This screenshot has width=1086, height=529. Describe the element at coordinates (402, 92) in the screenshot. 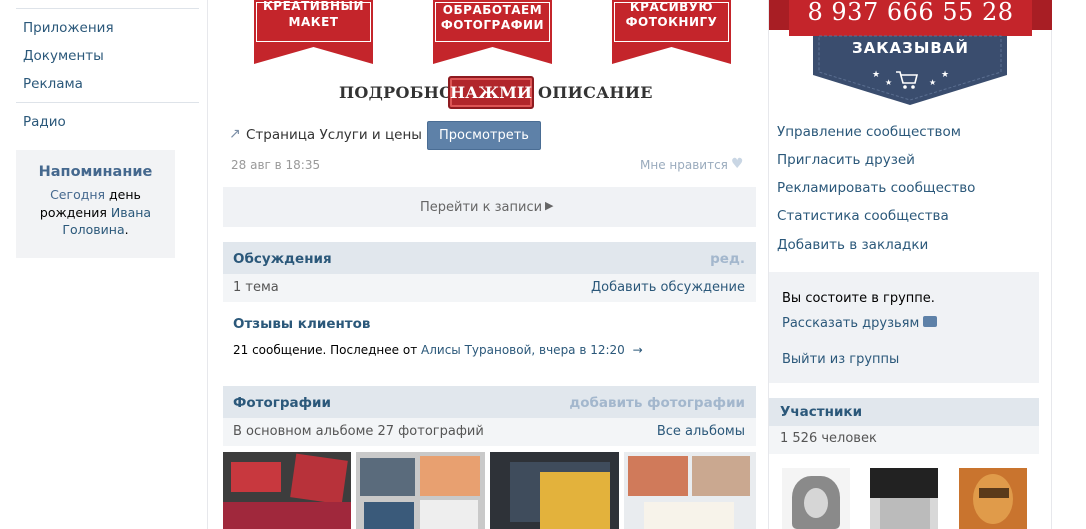

I see `banner-caption-left: ПОДРОБНОЕ` at that location.